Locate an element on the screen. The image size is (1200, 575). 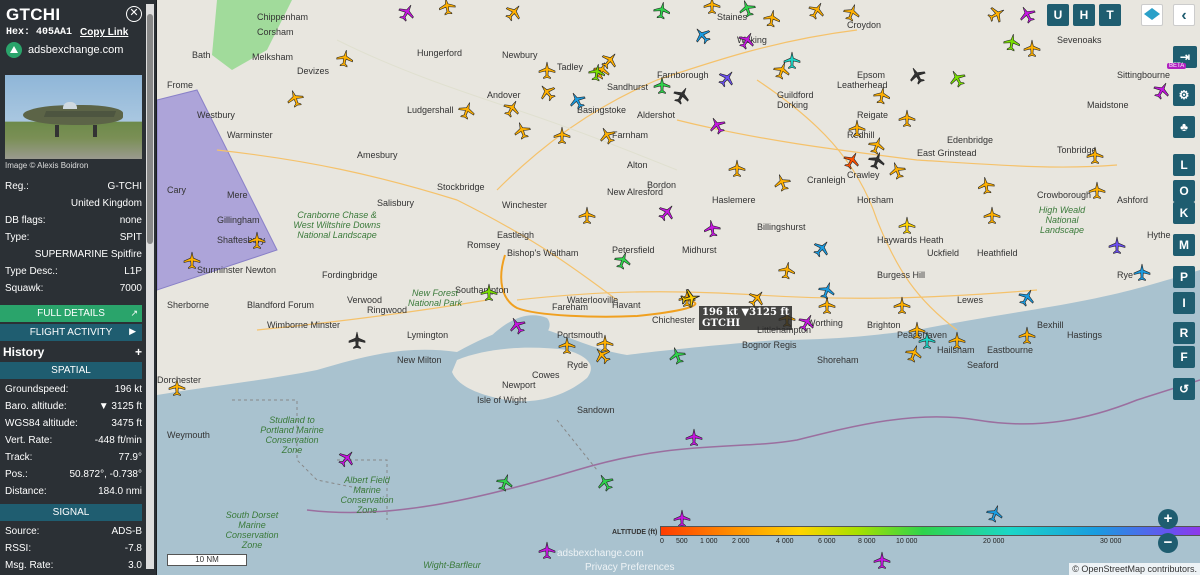
area-label: High Weald National Landscape is located at coordinates (1062, 220).